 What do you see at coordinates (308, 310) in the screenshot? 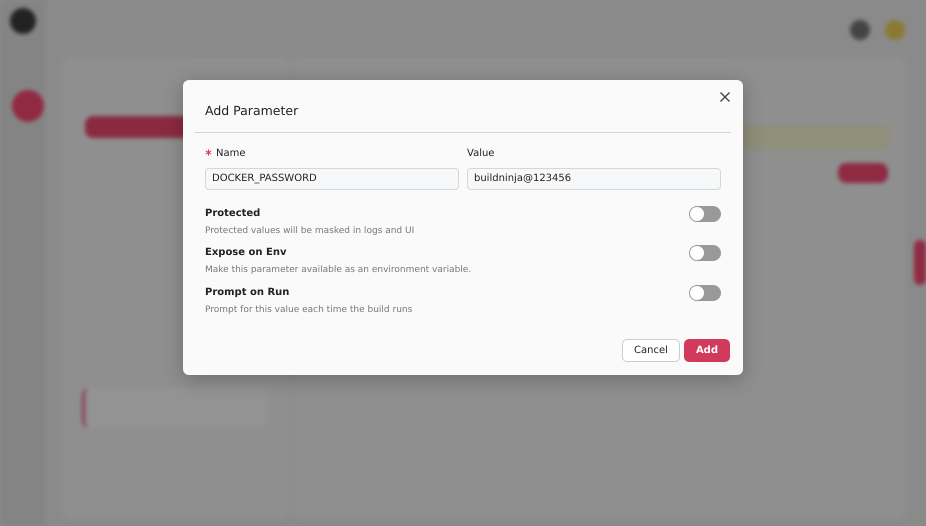
I see `option-description: Prompt for this value each time the build runs` at bounding box center [308, 310].